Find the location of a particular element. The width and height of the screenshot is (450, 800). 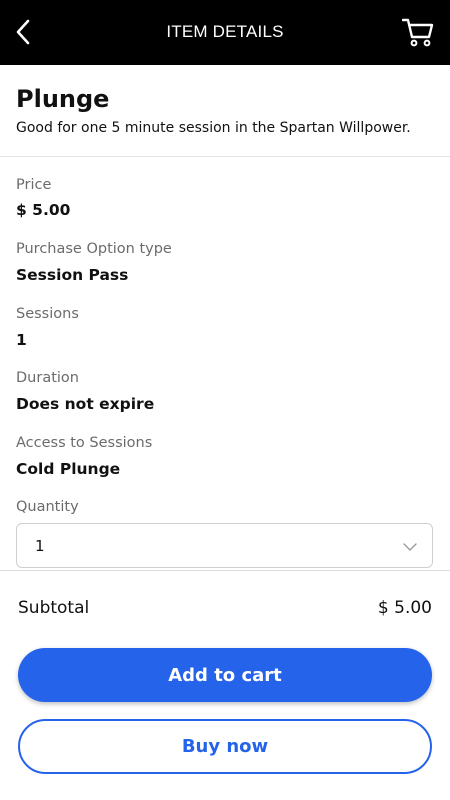

access-label: Access to Sessions is located at coordinates (84, 443).